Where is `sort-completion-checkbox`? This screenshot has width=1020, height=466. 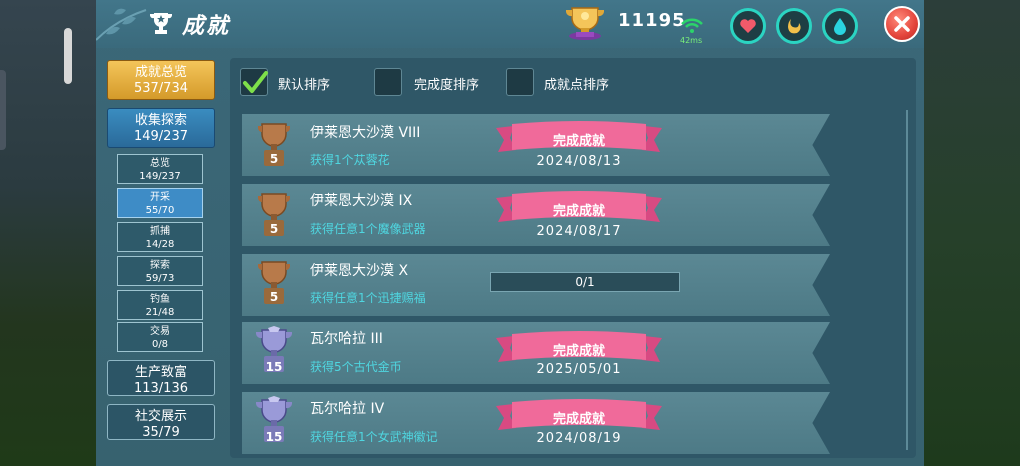
sort-completion-checkbox is located at coordinates (388, 82).